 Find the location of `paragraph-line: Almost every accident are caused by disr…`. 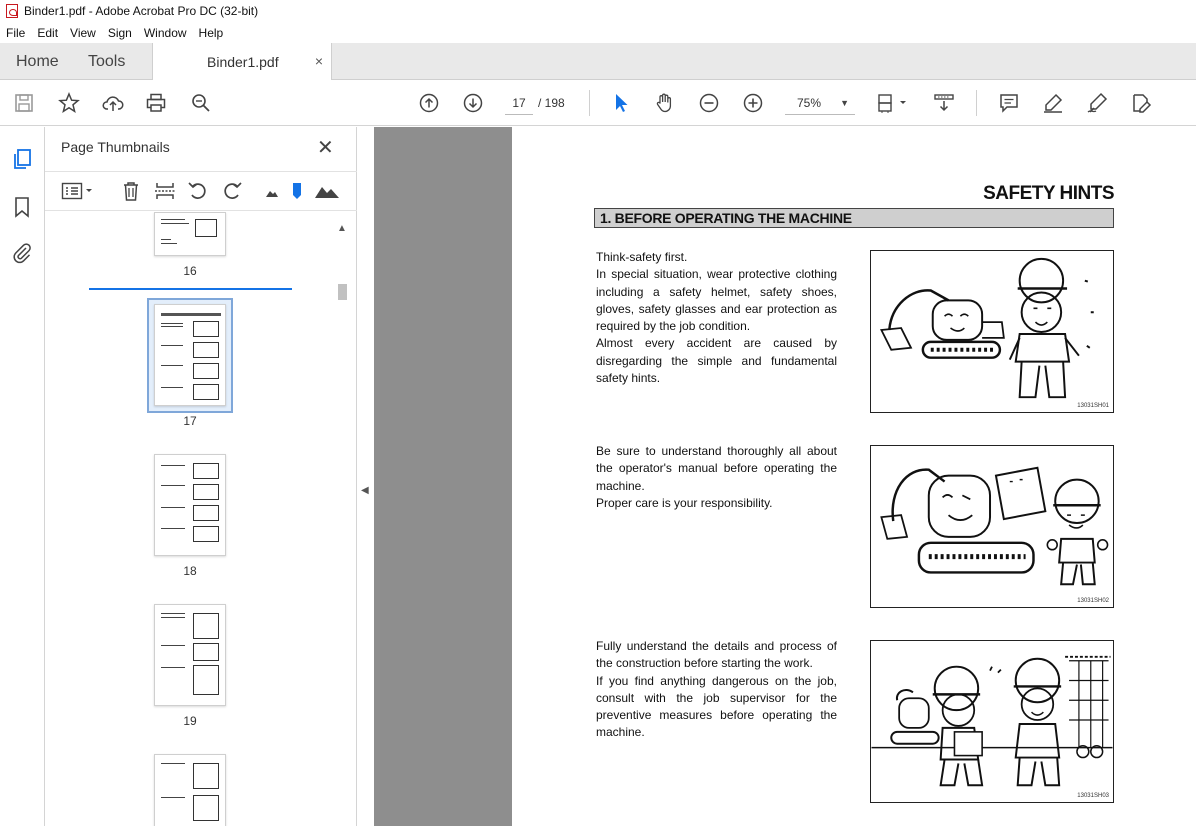

paragraph-line: Almost every accident are caused by disr… is located at coordinates (716, 361).